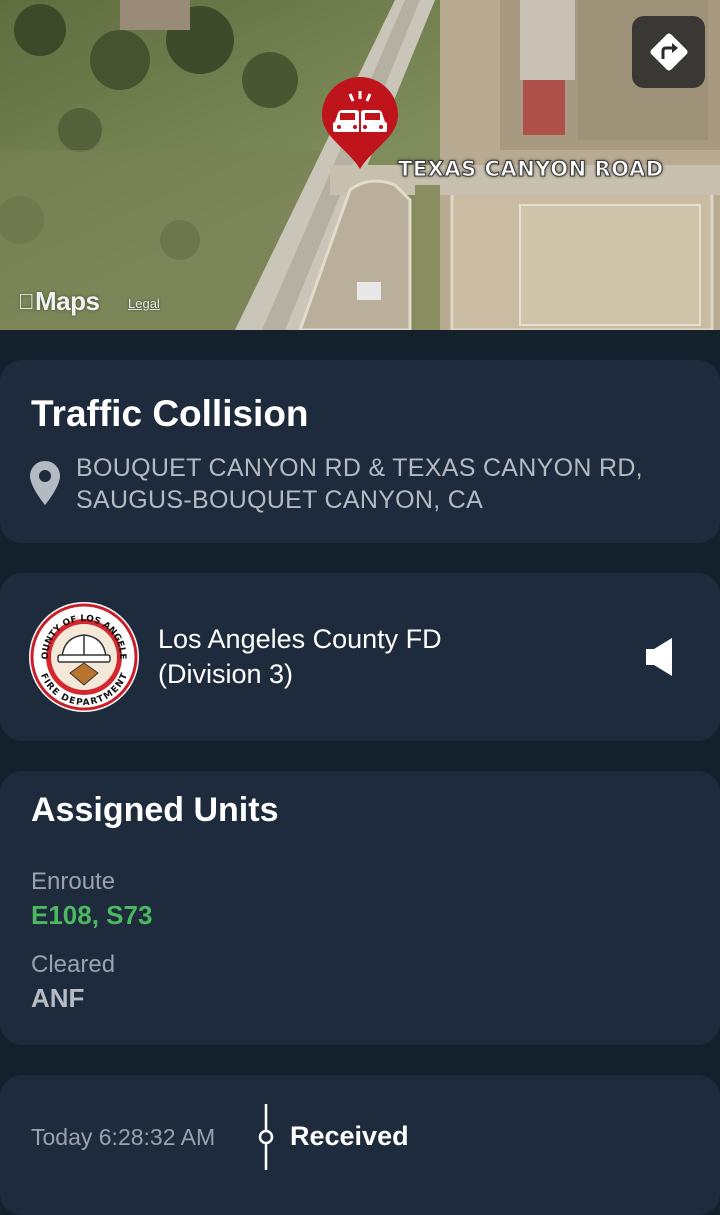  Describe the element at coordinates (73, 964) in the screenshot. I see `cleared-label: Cleared` at that location.